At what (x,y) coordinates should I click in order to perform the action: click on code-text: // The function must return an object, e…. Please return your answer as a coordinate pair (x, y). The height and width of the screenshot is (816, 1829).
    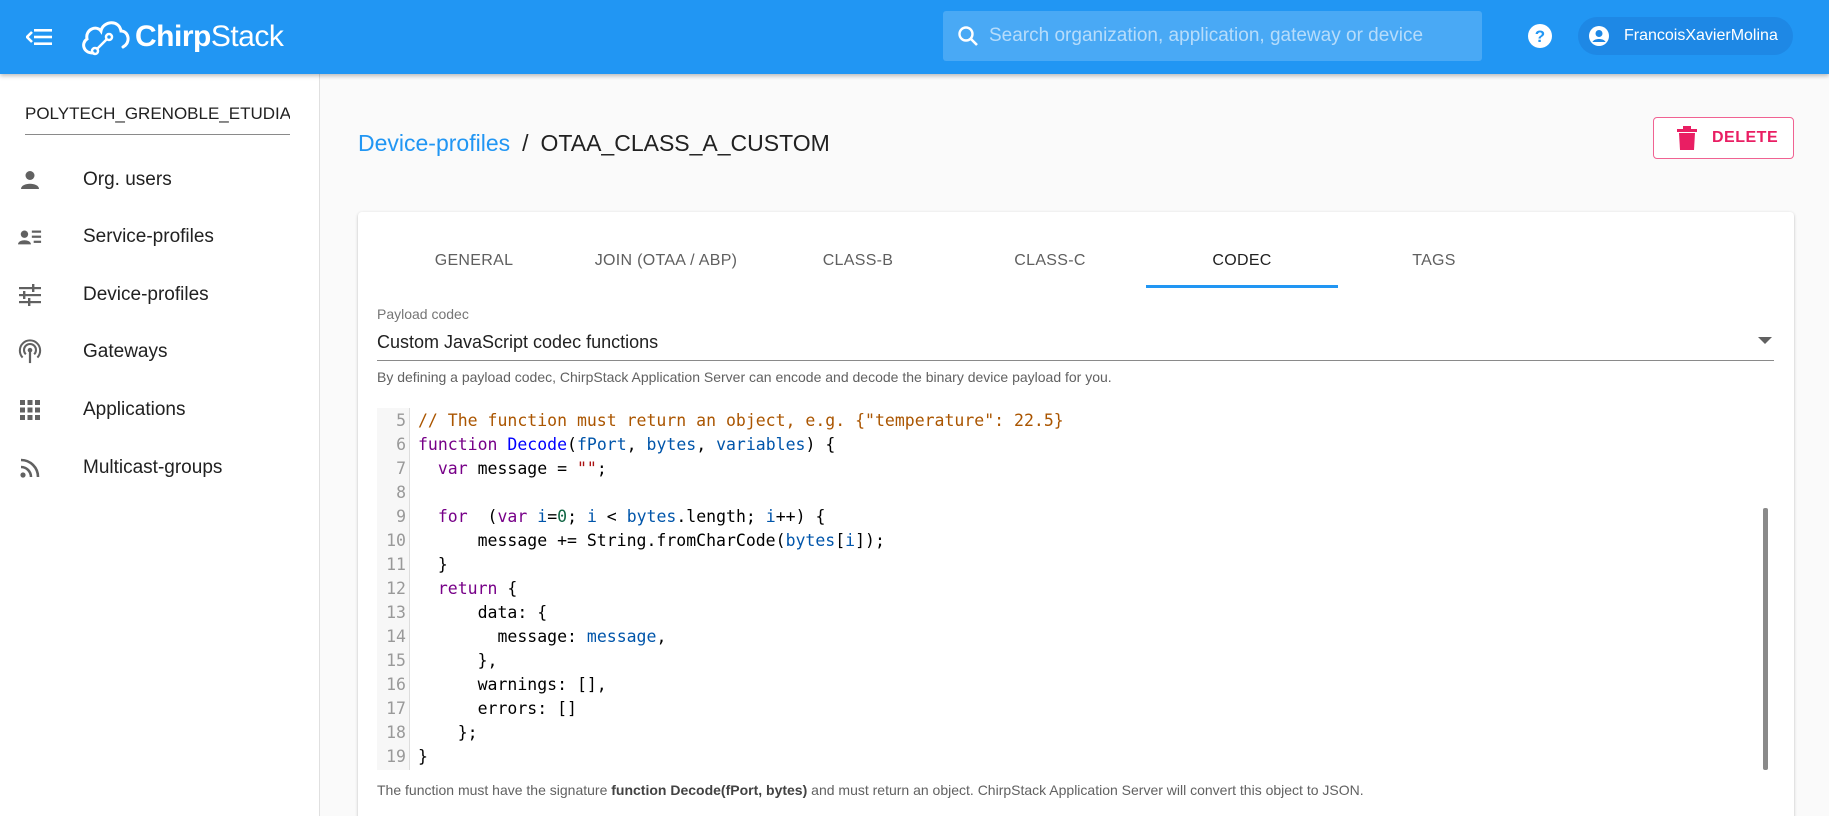
    Looking at the image, I should click on (741, 420).